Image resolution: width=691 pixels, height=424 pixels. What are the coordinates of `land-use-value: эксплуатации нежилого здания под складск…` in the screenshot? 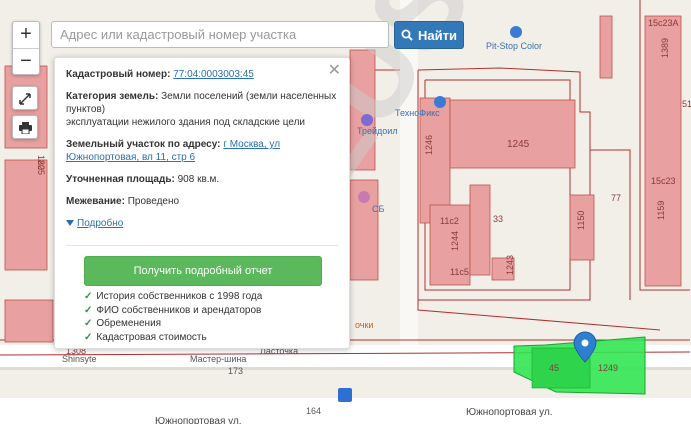 It's located at (186, 122).